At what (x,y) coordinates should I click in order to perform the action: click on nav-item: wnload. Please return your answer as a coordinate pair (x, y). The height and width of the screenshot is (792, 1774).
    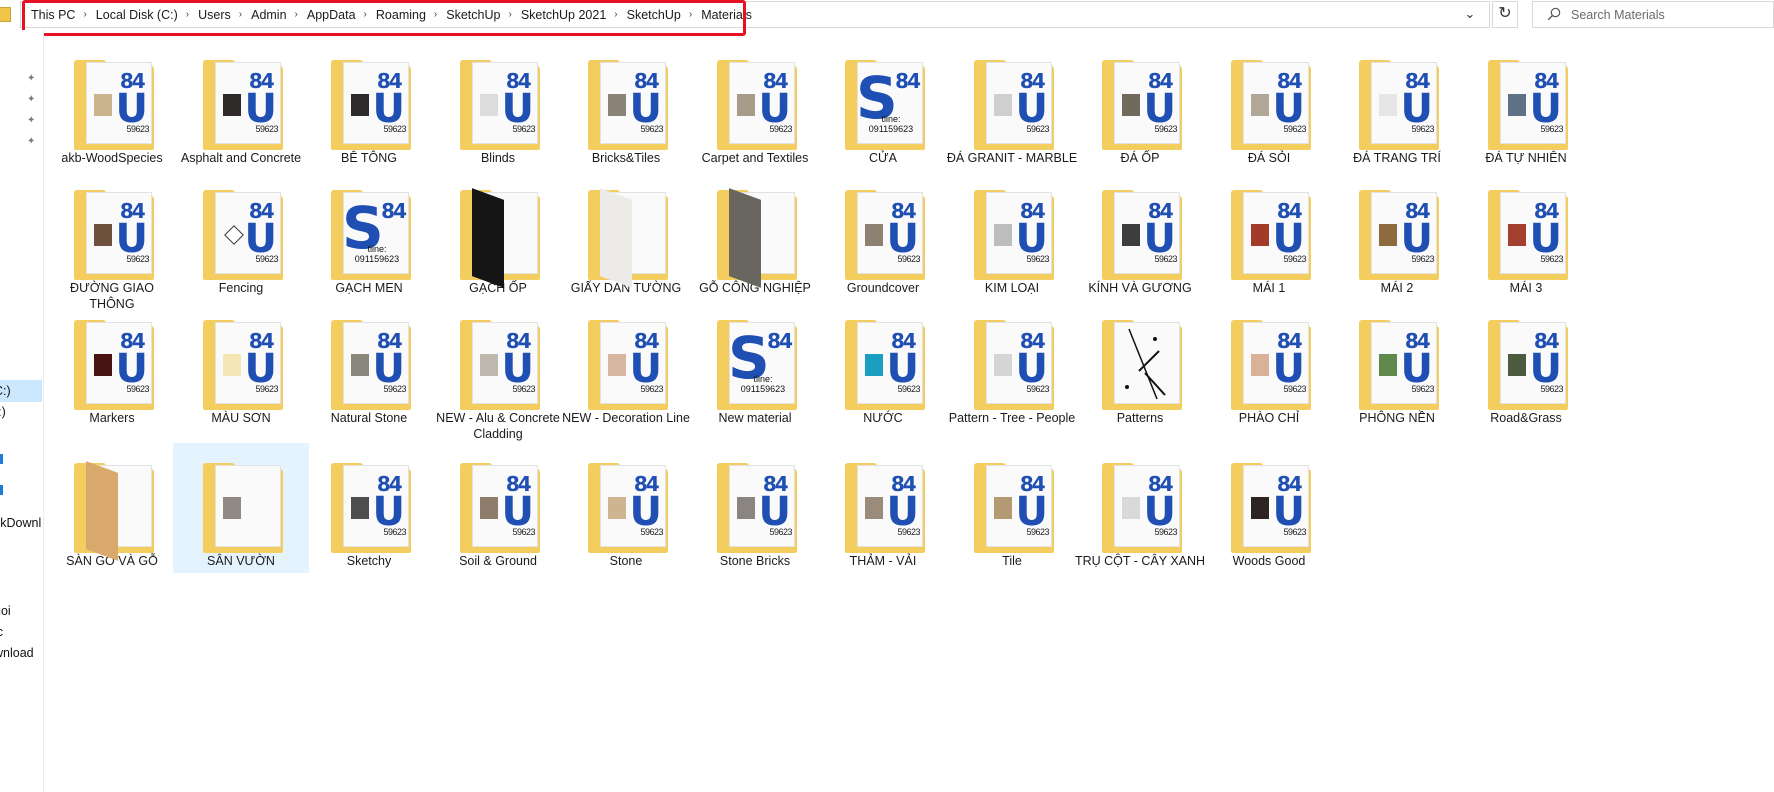
    Looking at the image, I should click on (21, 653).